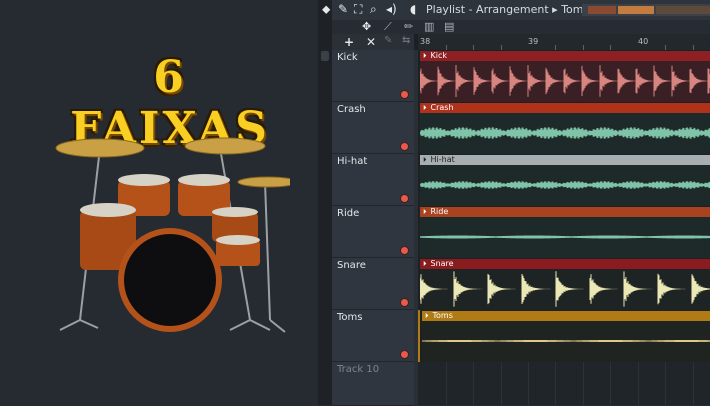 This screenshot has height=406, width=710. I want to click on timeline-ruler: 38 39 40, so click(564, 42).